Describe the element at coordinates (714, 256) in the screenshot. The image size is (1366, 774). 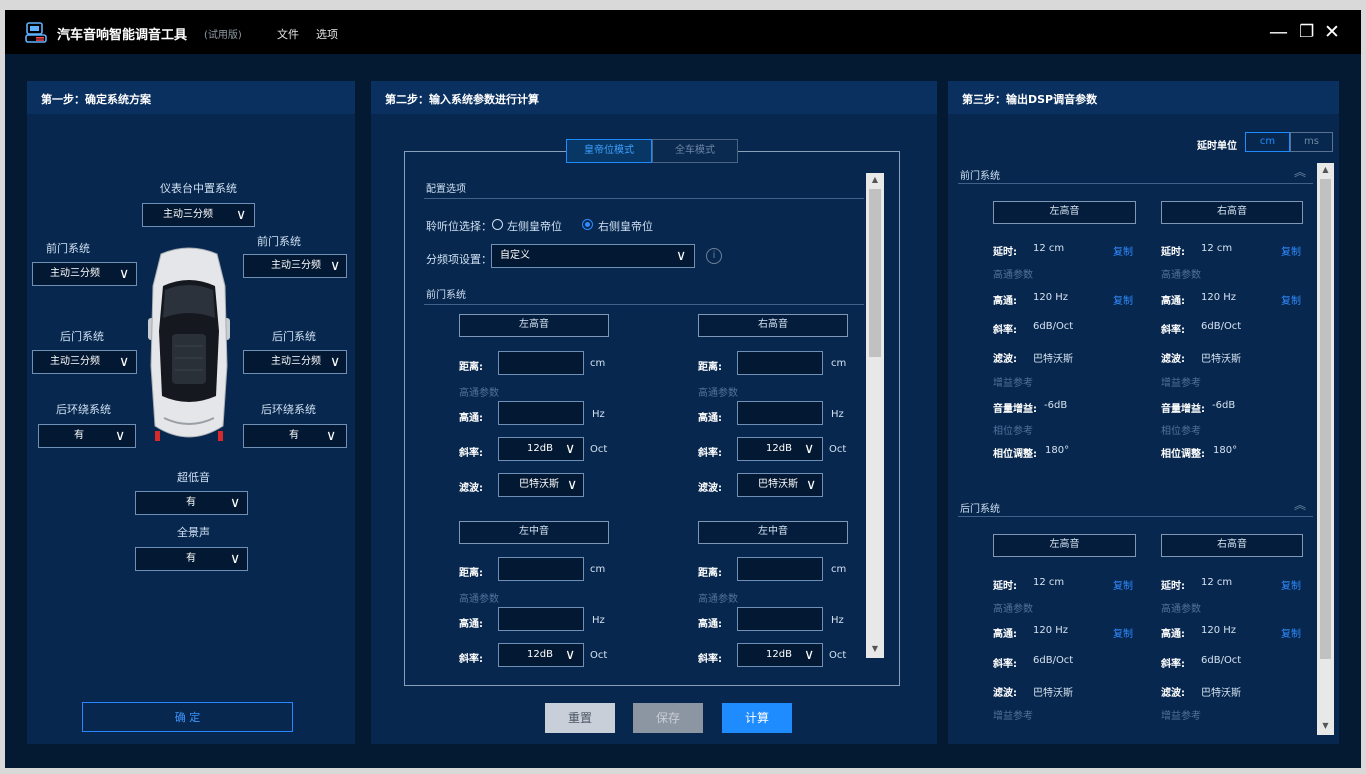
I see `info-icon: i` at that location.